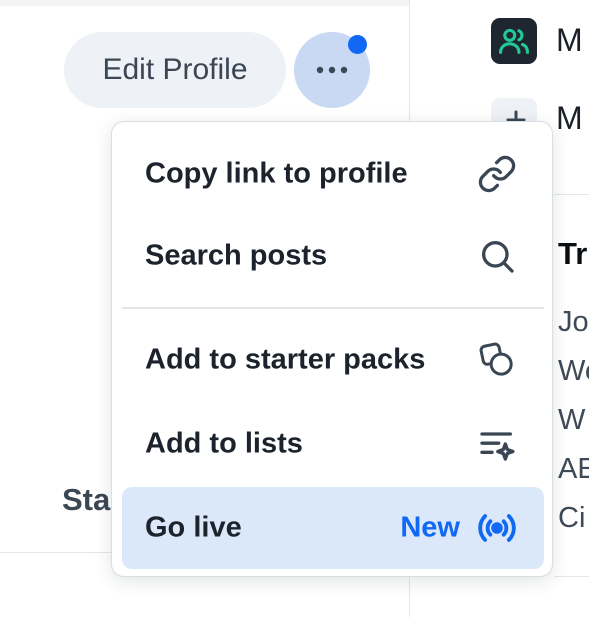 This screenshot has height=617, width=589. What do you see at coordinates (357, 44) in the screenshot?
I see `notification-dot` at bounding box center [357, 44].